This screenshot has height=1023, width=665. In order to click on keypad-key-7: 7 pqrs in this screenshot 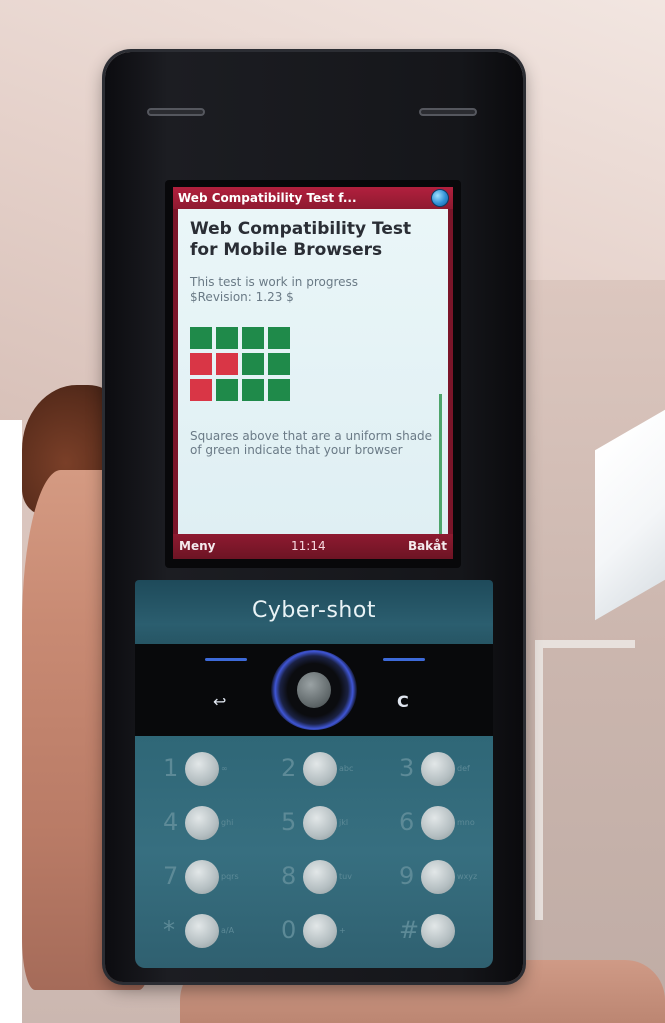, I will do `click(201, 878)`.